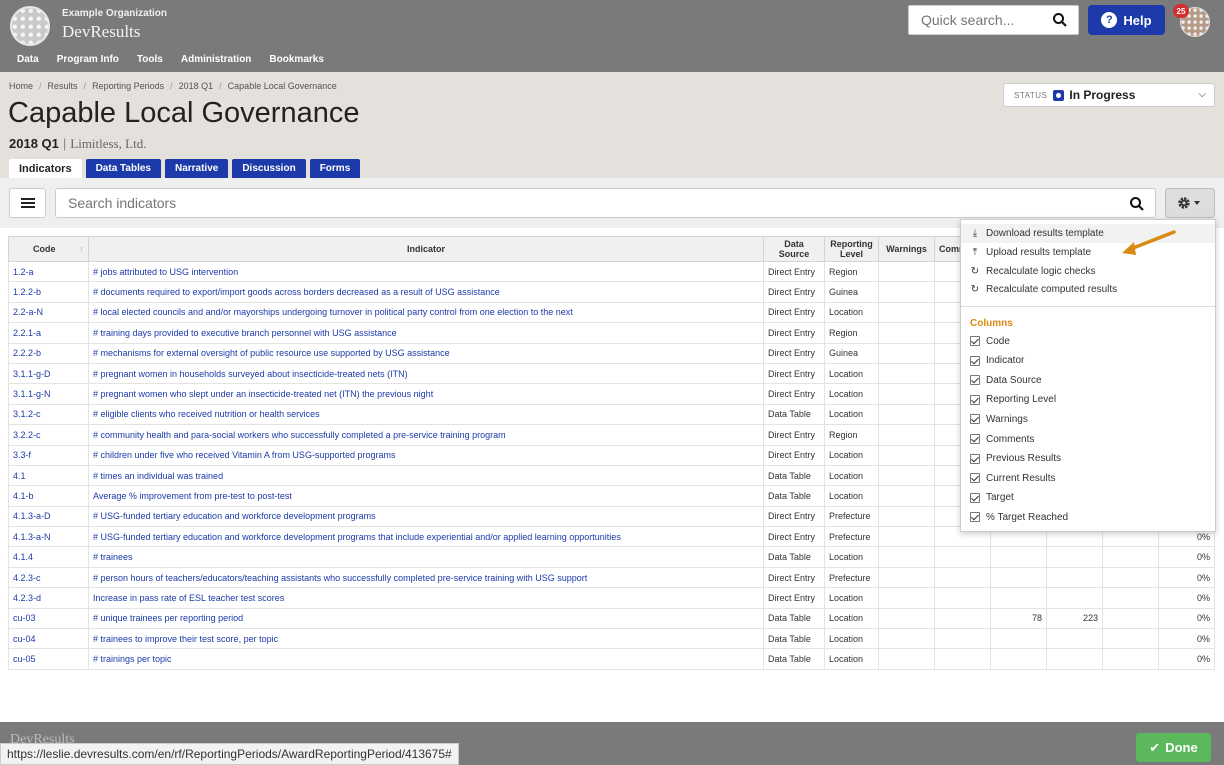  Describe the element at coordinates (426, 271) in the screenshot. I see `indicator-name-link: # jobs attributed to USG intervention` at that location.